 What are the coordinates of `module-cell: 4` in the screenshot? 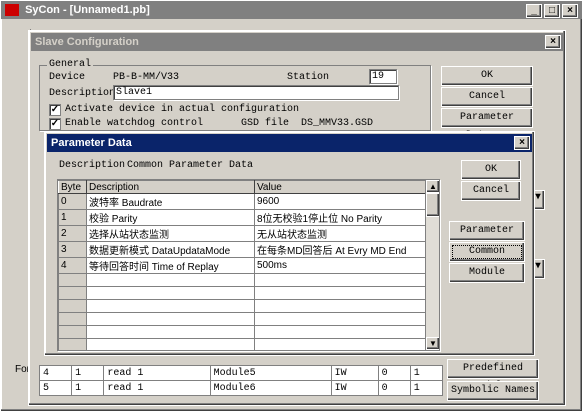 It's located at (55, 373).